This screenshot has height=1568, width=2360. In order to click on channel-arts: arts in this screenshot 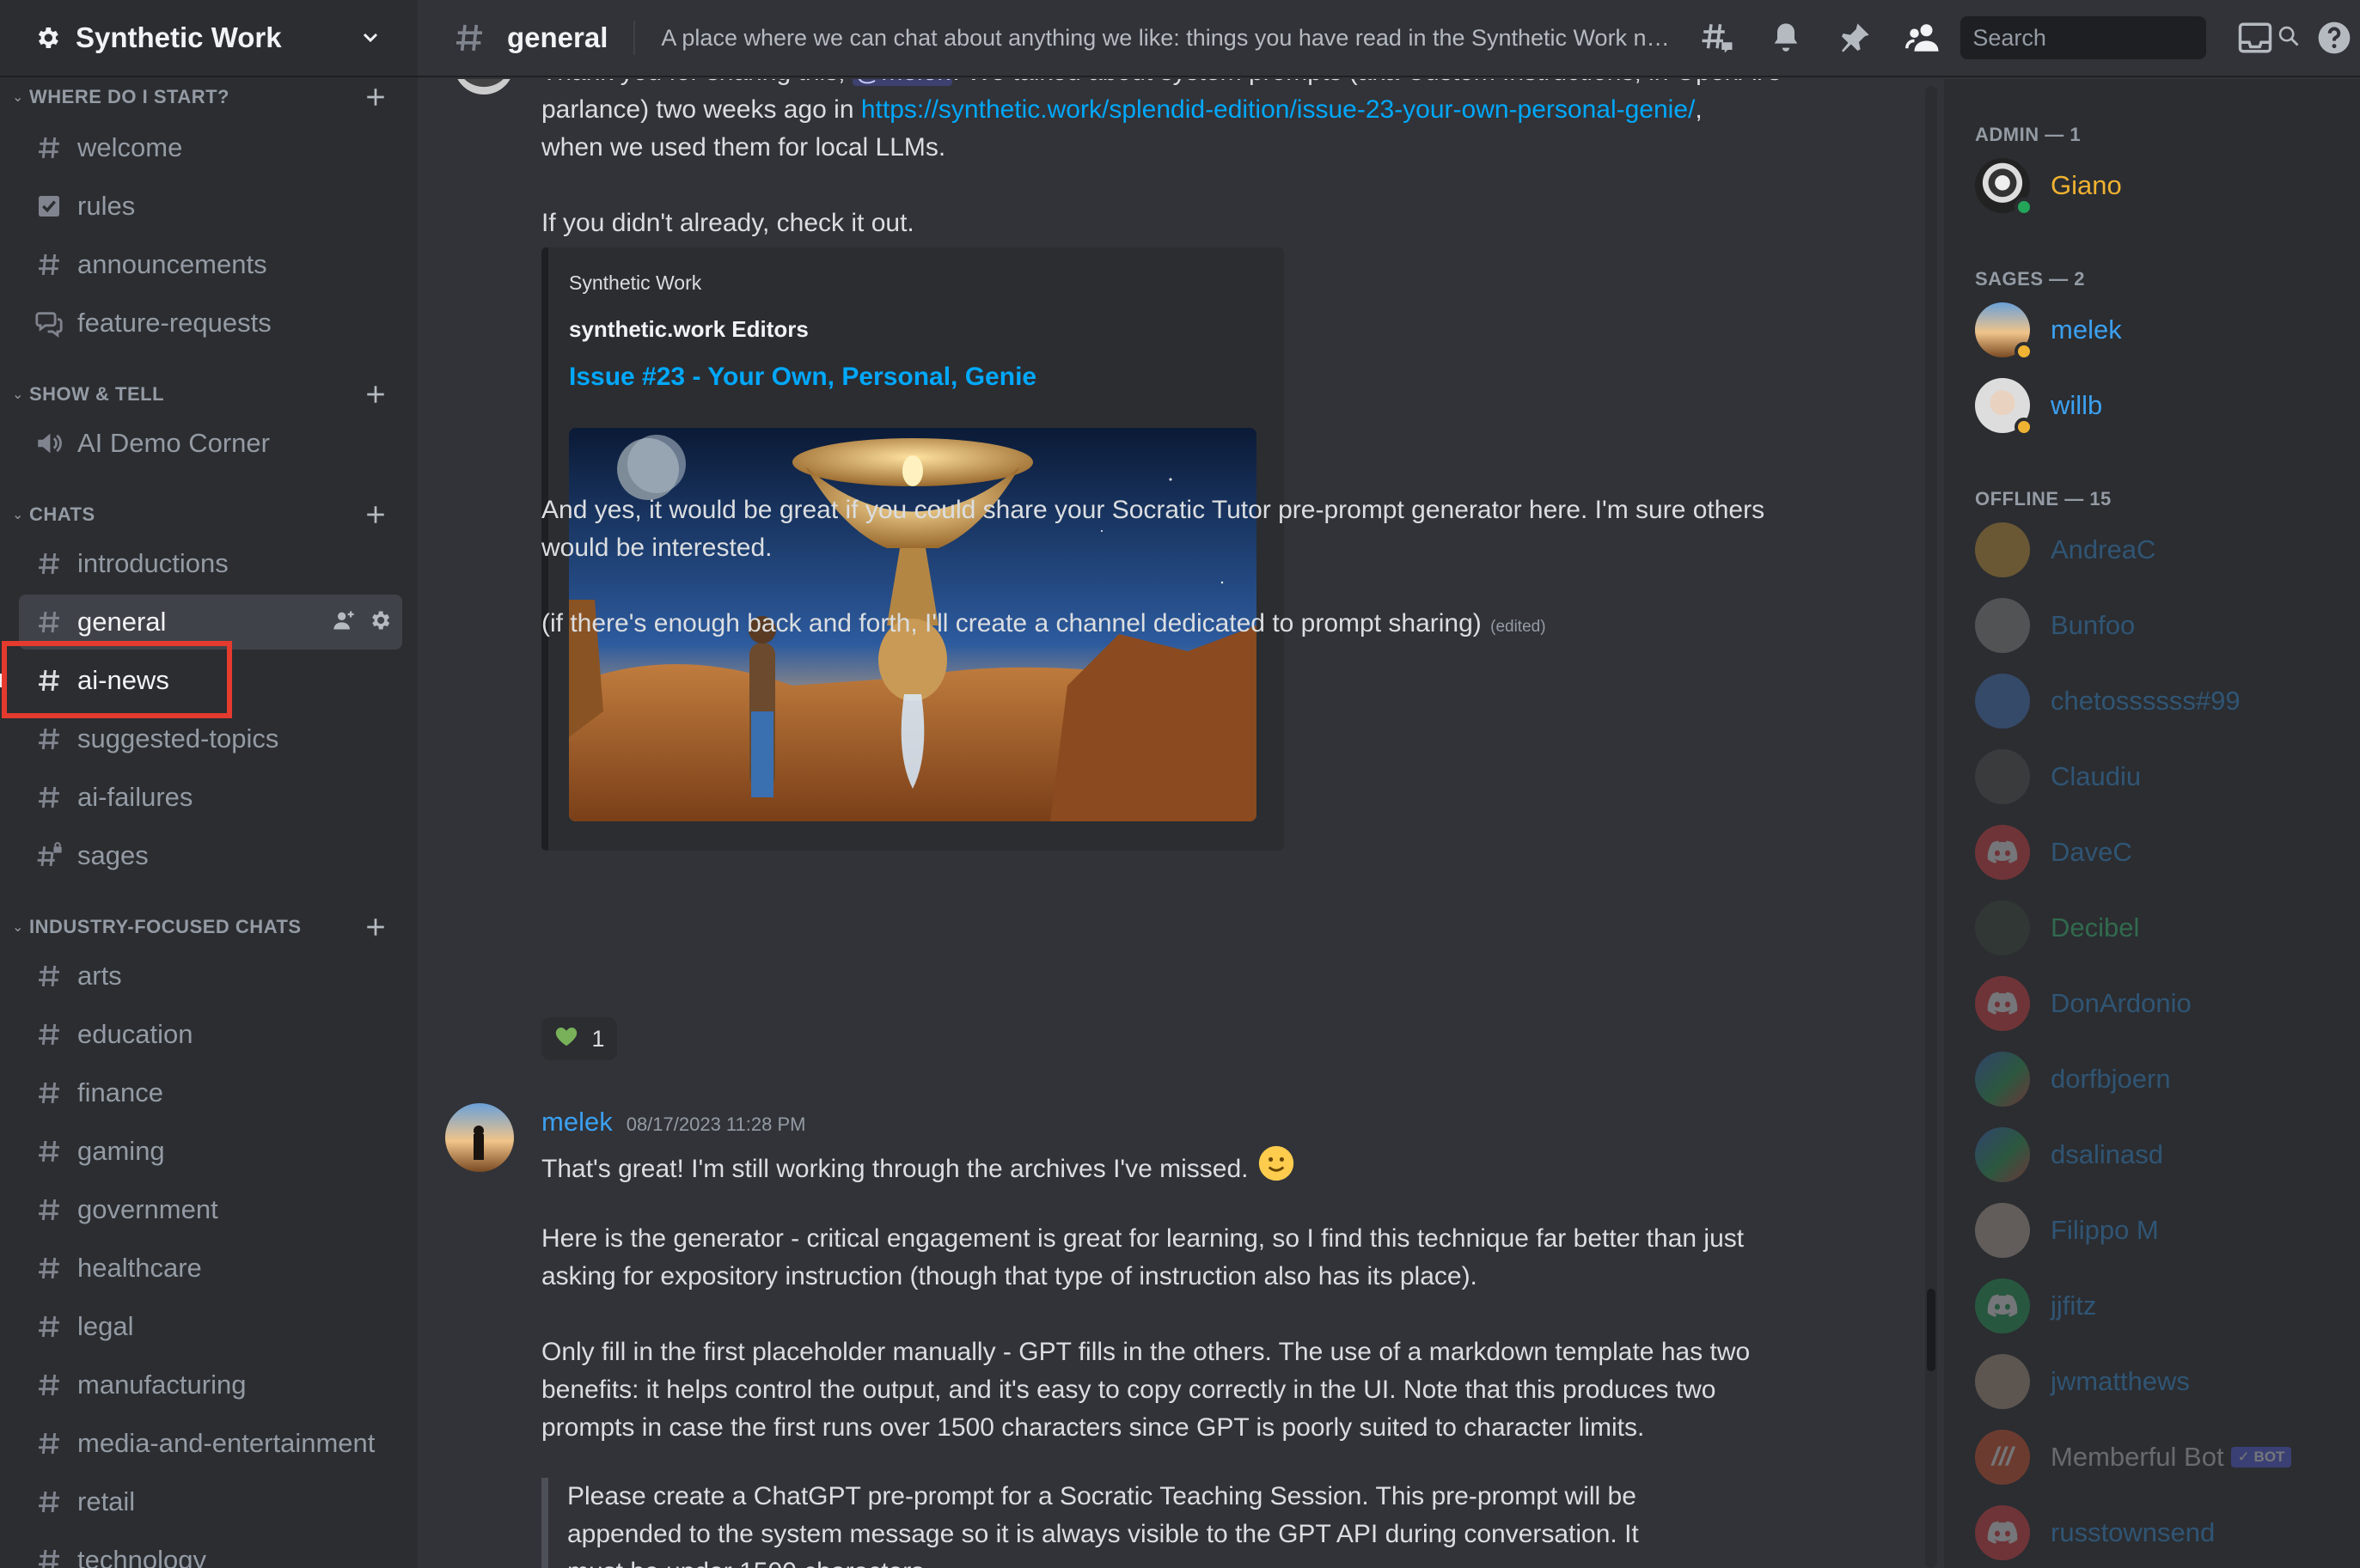, I will do `click(210, 976)`.